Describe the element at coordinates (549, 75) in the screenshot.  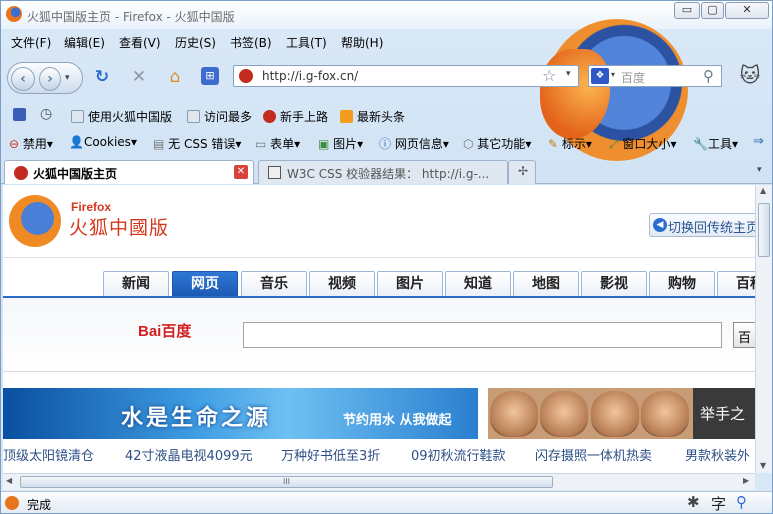
I see `bookmark-star-icon: ☆` at that location.